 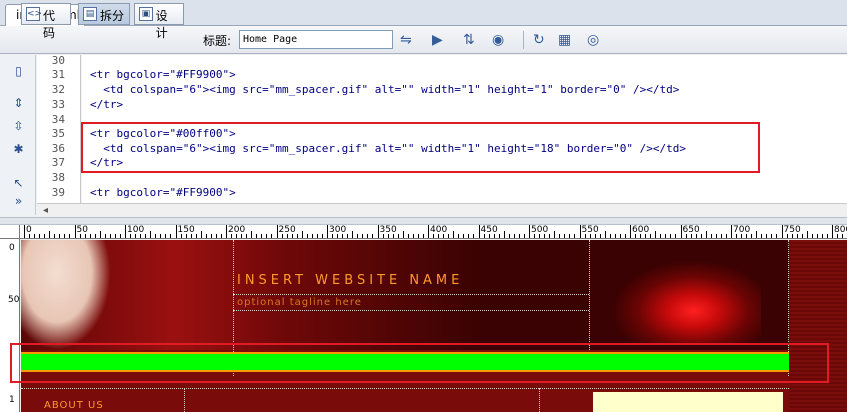 I want to click on open-documents-icon: ▯, so click(x=18, y=71).